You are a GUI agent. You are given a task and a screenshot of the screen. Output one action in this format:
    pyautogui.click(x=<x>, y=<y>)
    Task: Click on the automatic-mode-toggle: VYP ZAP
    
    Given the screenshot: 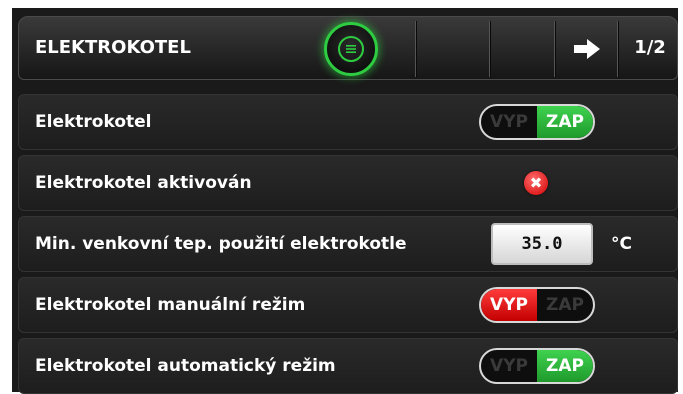 What is the action you would take?
    pyautogui.click(x=537, y=366)
    